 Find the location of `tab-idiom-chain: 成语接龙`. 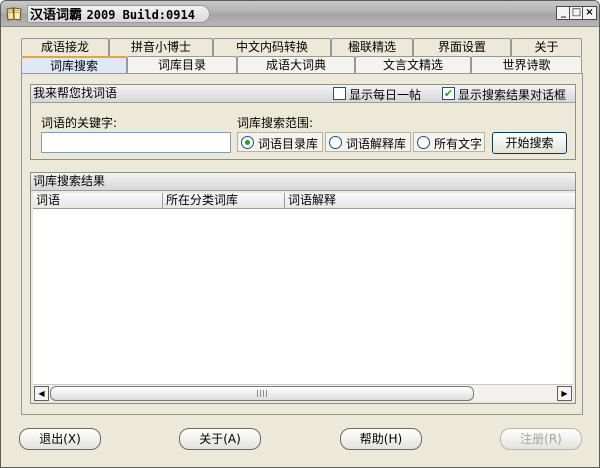

tab-idiom-chain: 成语接龙 is located at coordinates (65, 47).